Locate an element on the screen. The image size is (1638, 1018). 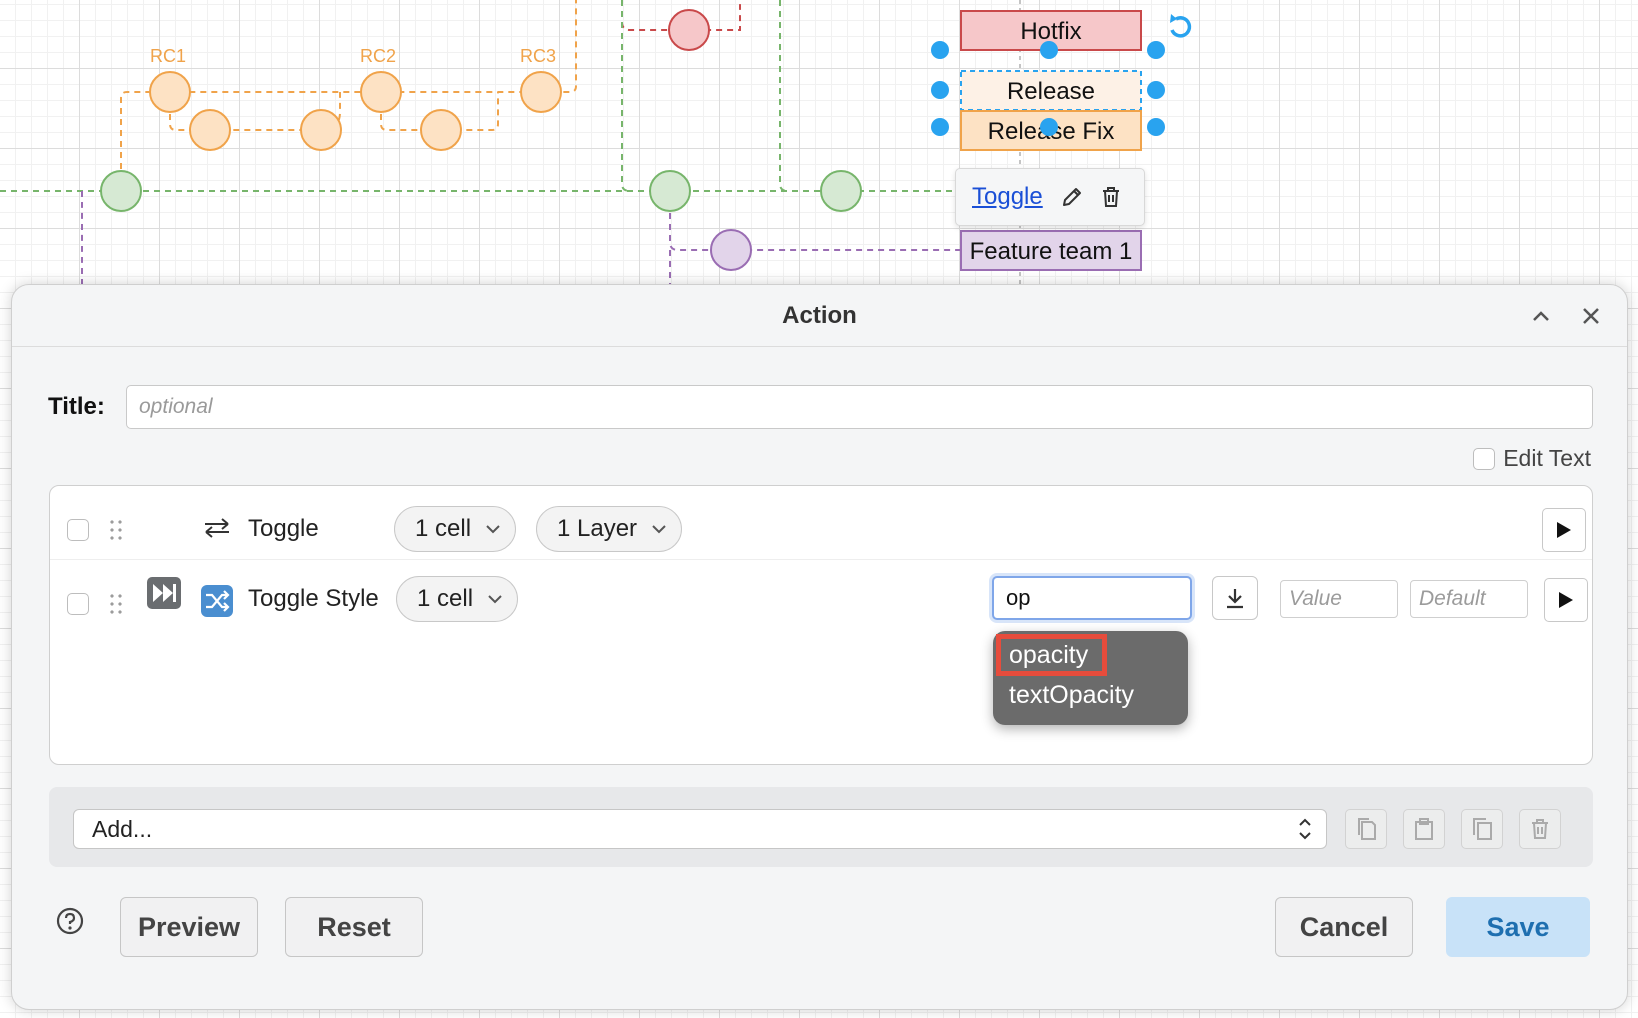
dialog-header: Action is located at coordinates (819, 316).